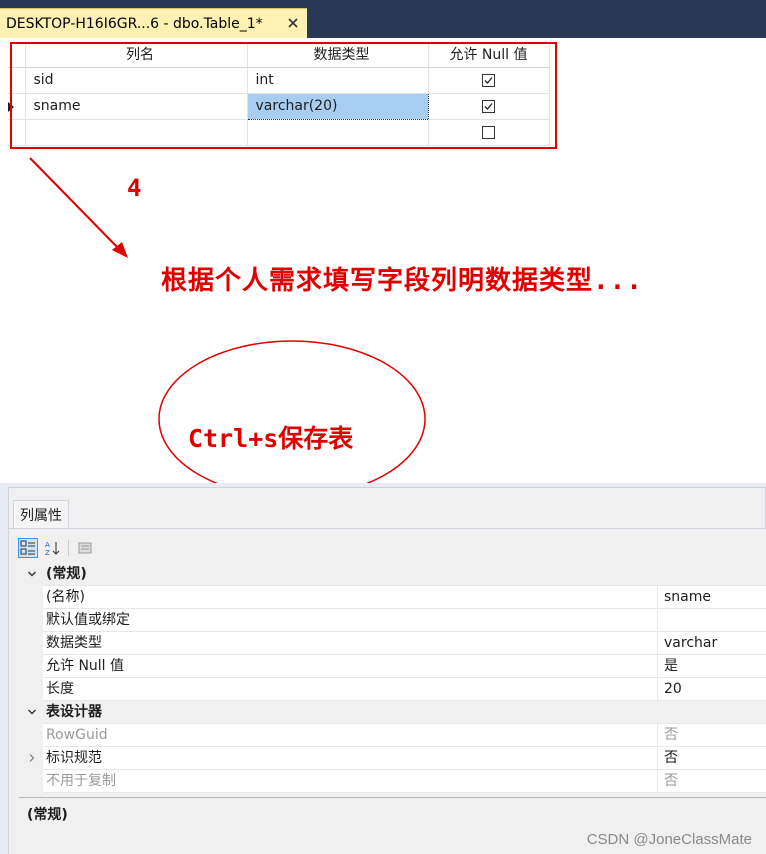 This screenshot has width=766, height=854. Describe the element at coordinates (712, 597) in the screenshot. I see `property-value: sname` at that location.